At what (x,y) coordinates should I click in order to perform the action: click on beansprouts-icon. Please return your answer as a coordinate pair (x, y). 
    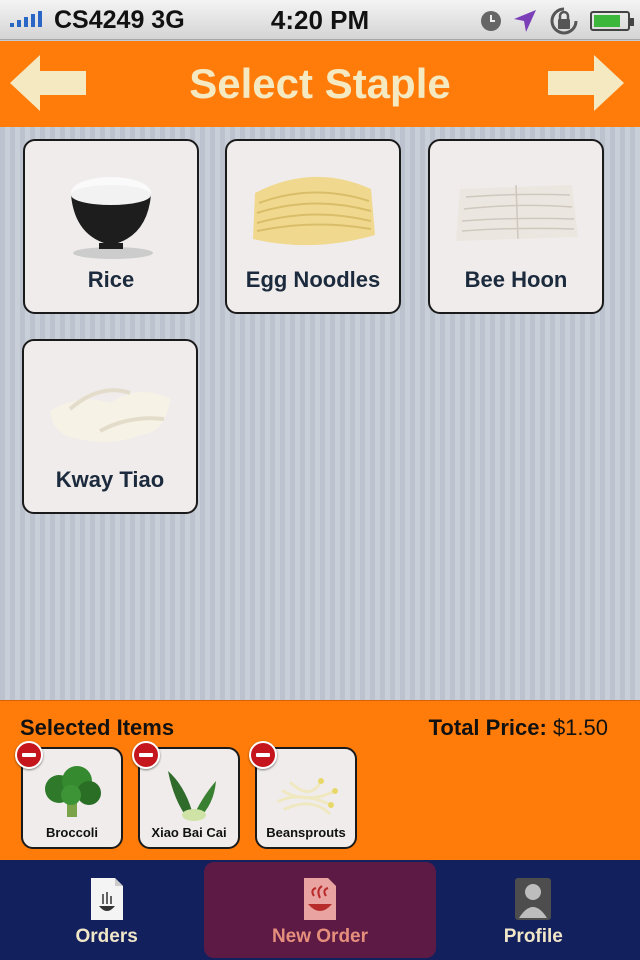
    Looking at the image, I should click on (307, 796).